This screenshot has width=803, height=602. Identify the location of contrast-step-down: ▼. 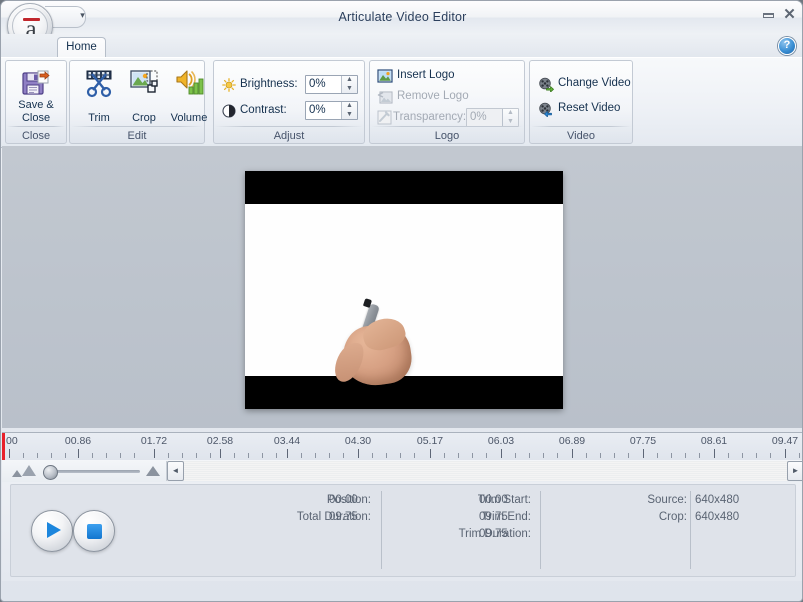
(349, 115).